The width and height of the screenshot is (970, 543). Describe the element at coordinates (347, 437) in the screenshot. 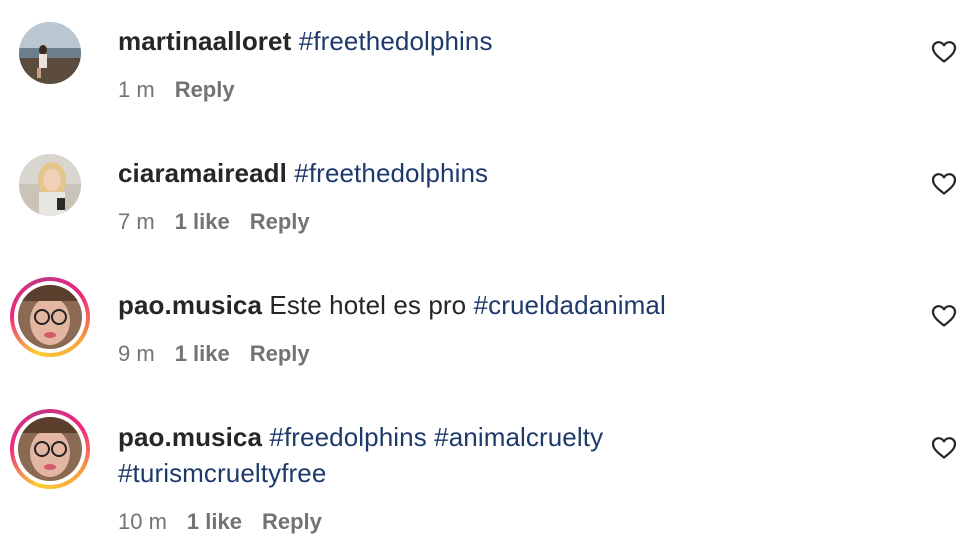

I see `hashtag-link: #freedolphins` at that location.